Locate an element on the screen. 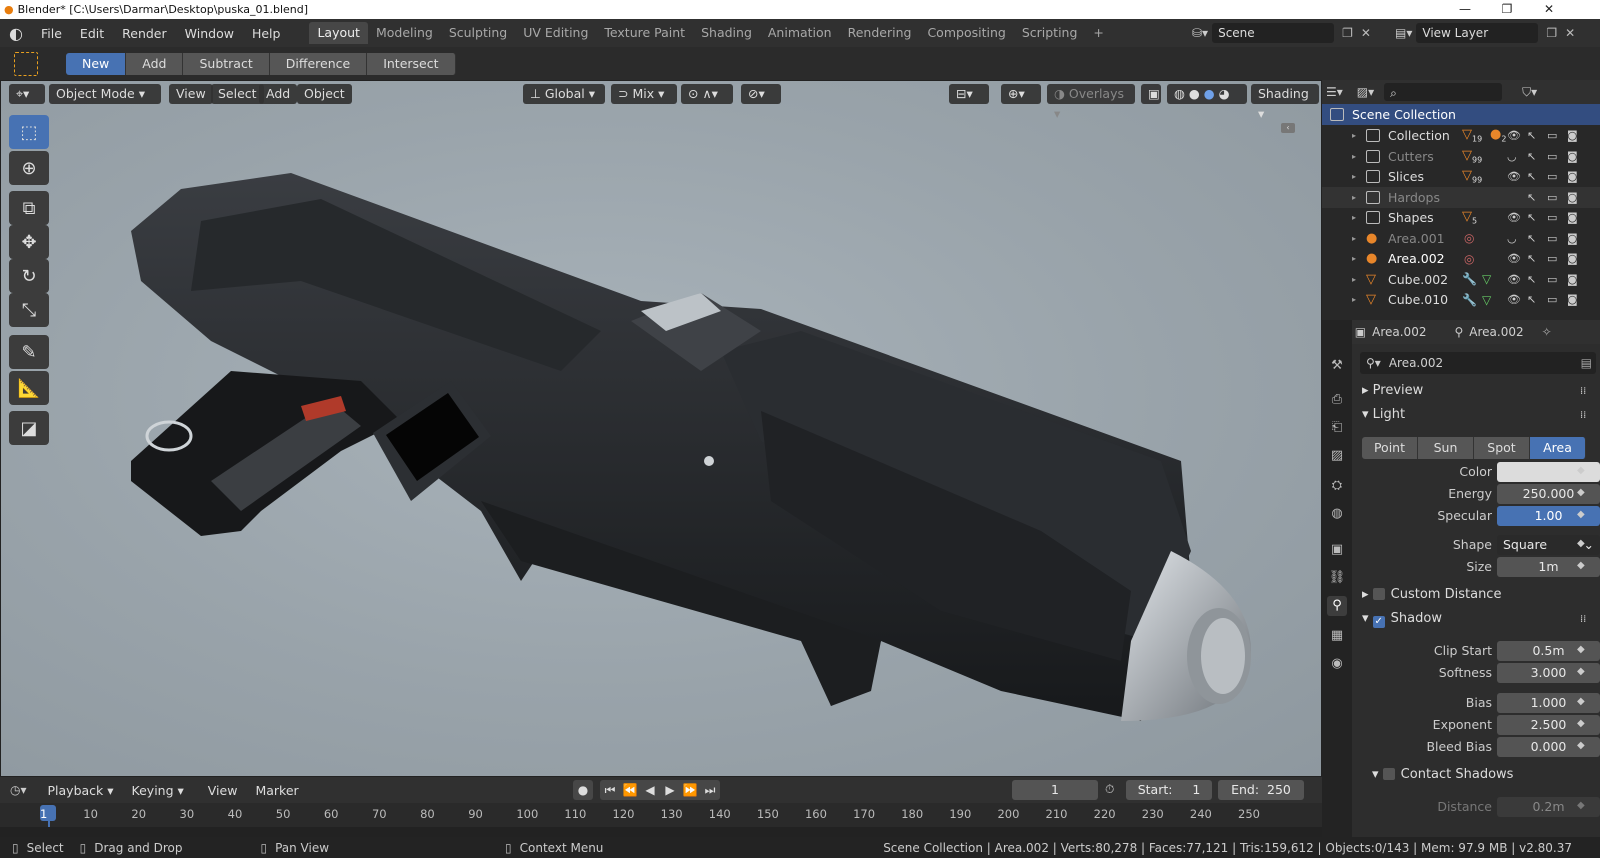 This screenshot has height=858, width=1600. preview-drag-icon: ⁞⁞ is located at coordinates (1583, 391).